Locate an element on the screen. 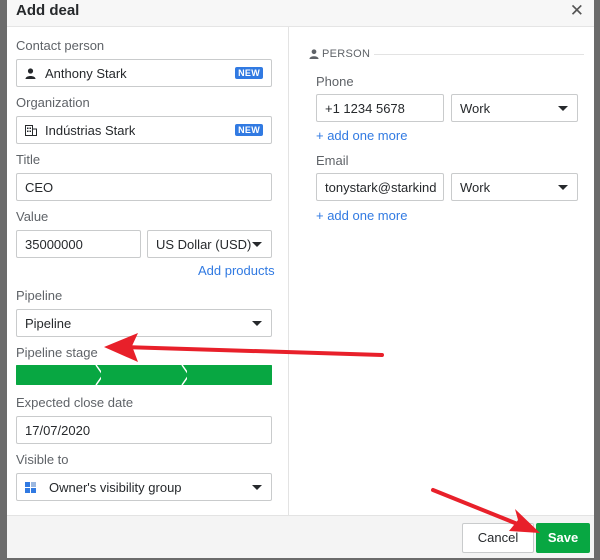 This screenshot has height=560, width=600. building-icon is located at coordinates (31, 130).